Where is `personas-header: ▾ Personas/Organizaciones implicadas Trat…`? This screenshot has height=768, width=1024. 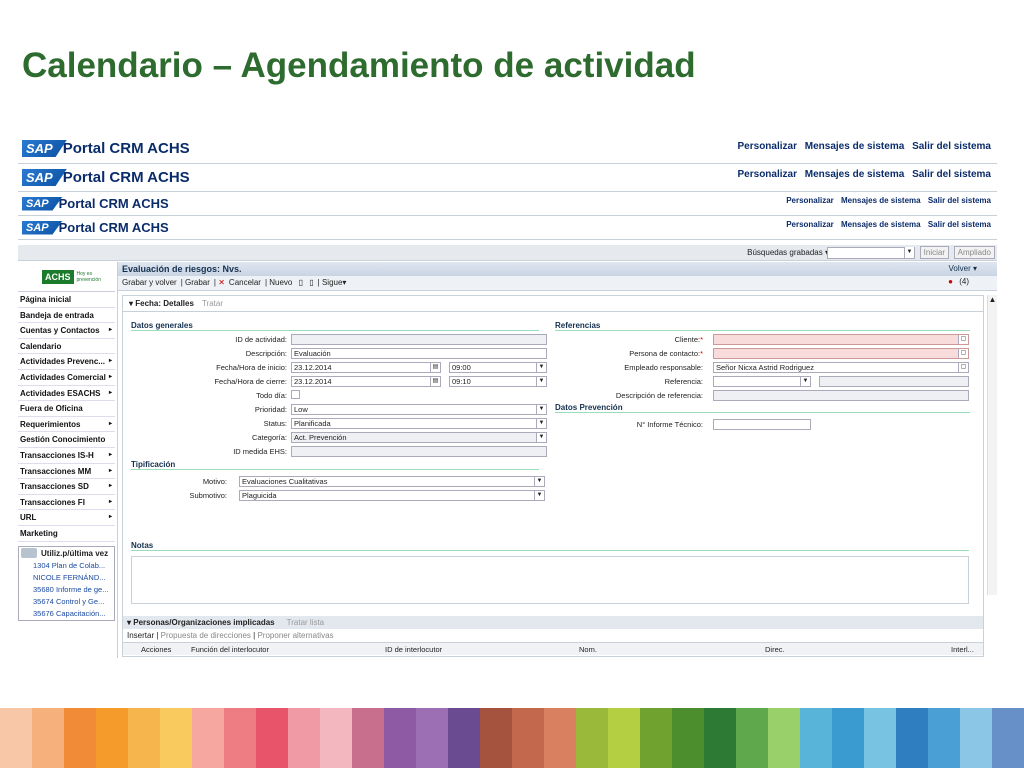
personas-header: ▾ Personas/Organizaciones implicadas Trat… is located at coordinates (553, 622).